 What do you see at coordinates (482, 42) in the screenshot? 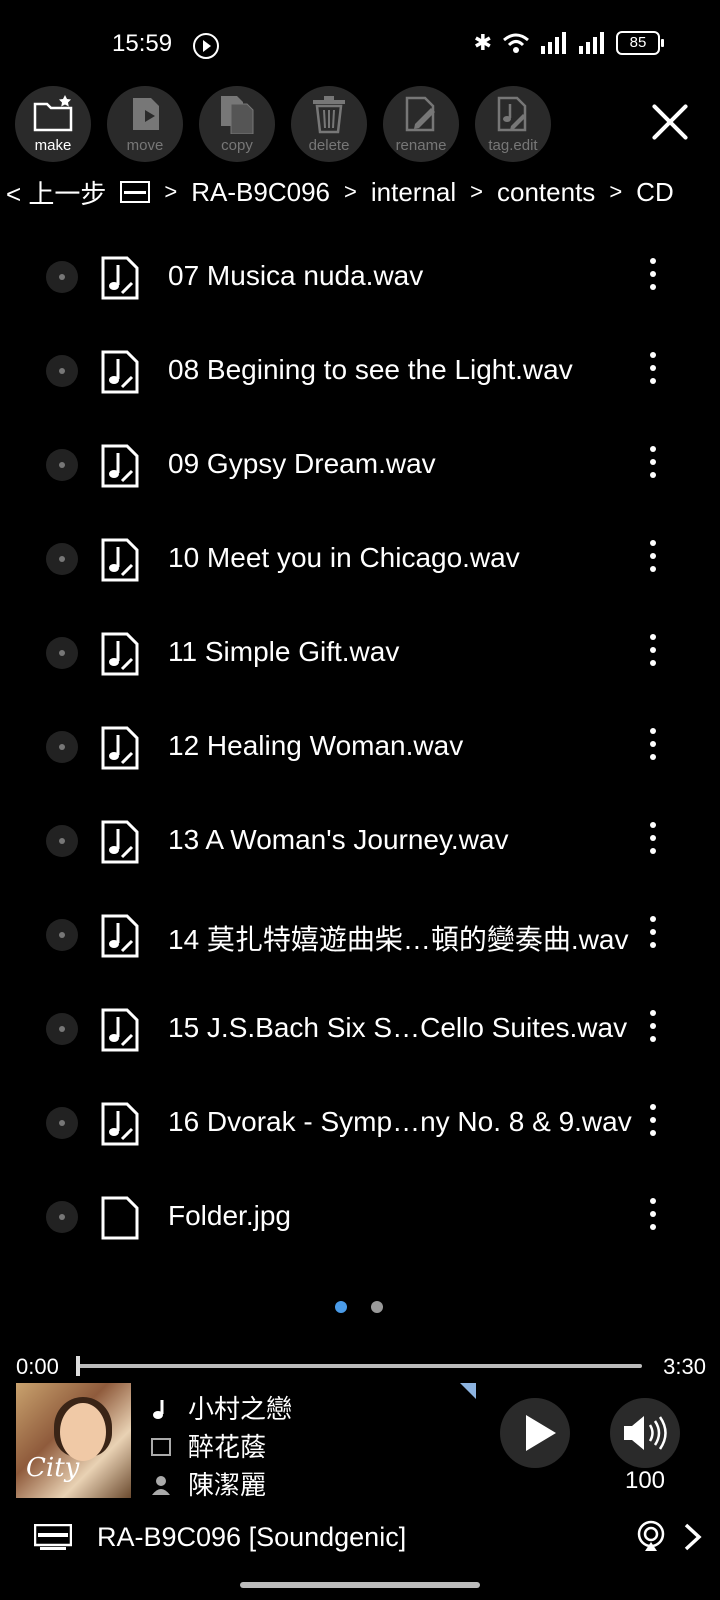
I see `bluetooth-icon: ✱` at bounding box center [482, 42].